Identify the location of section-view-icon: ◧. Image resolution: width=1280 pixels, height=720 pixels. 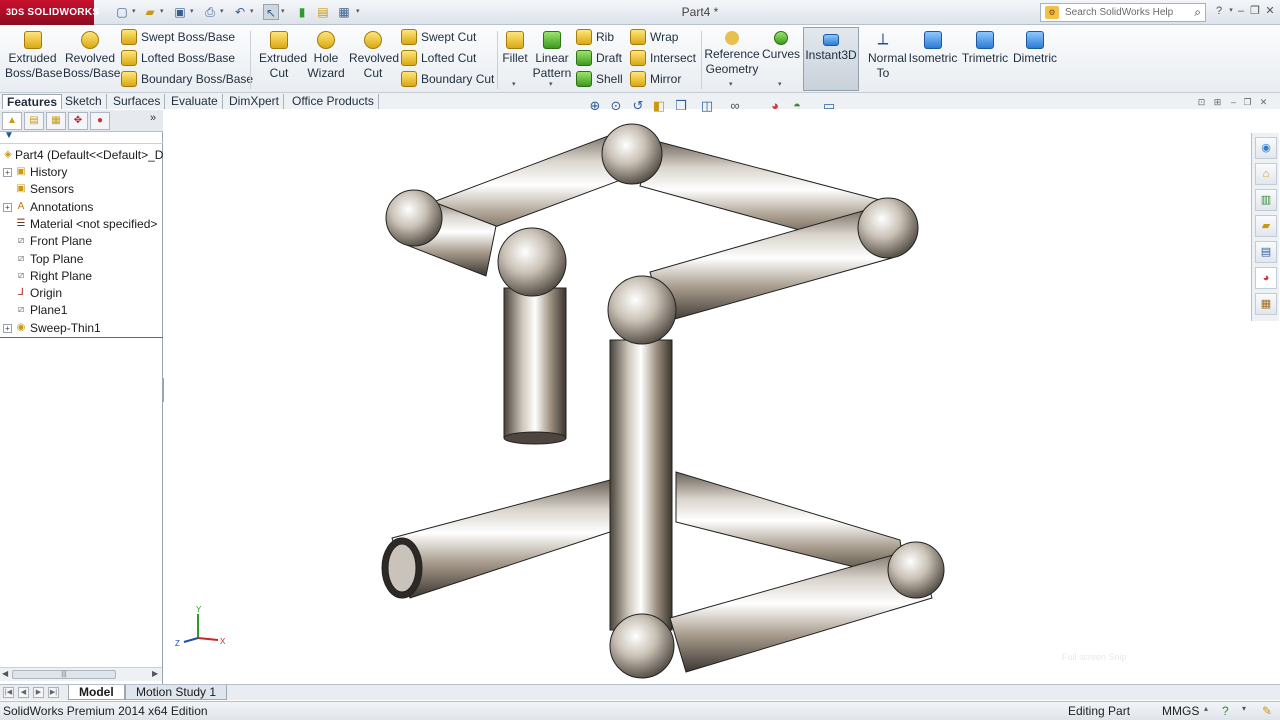
(659, 106).